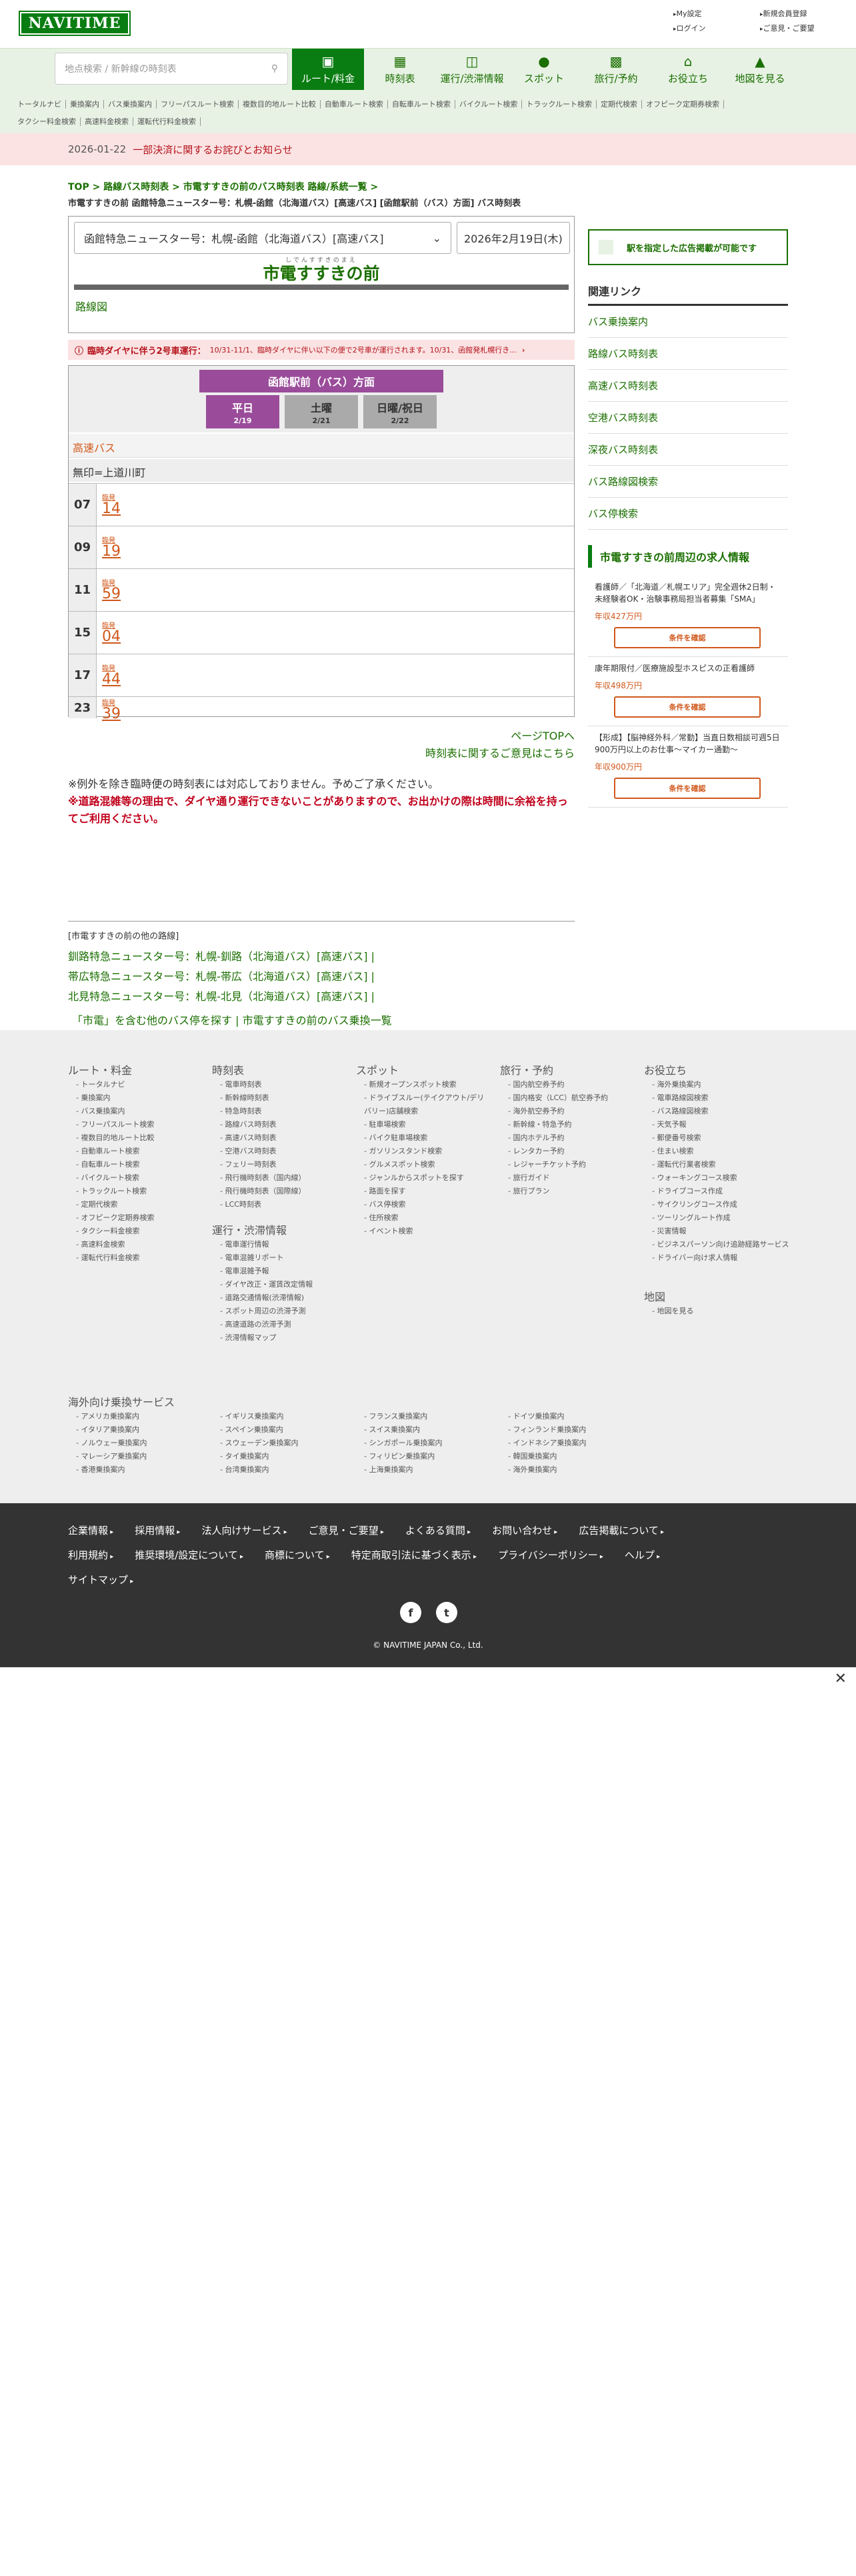  Describe the element at coordinates (275, 187) in the screenshot. I see `breadcrumb-route-list: 市電すすきの前のバス時刻表 路線/系統一覧` at that location.